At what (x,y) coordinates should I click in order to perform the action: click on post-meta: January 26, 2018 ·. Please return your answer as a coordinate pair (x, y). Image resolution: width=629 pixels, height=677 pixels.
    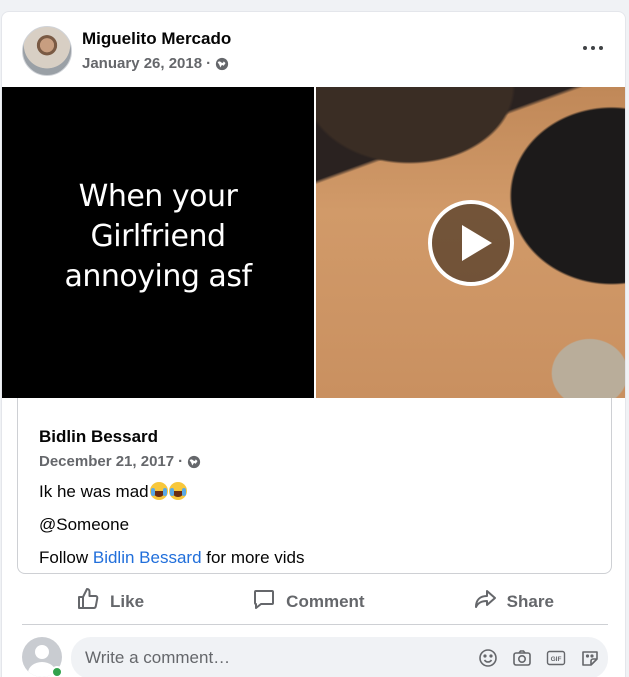
    Looking at the image, I should click on (155, 63).